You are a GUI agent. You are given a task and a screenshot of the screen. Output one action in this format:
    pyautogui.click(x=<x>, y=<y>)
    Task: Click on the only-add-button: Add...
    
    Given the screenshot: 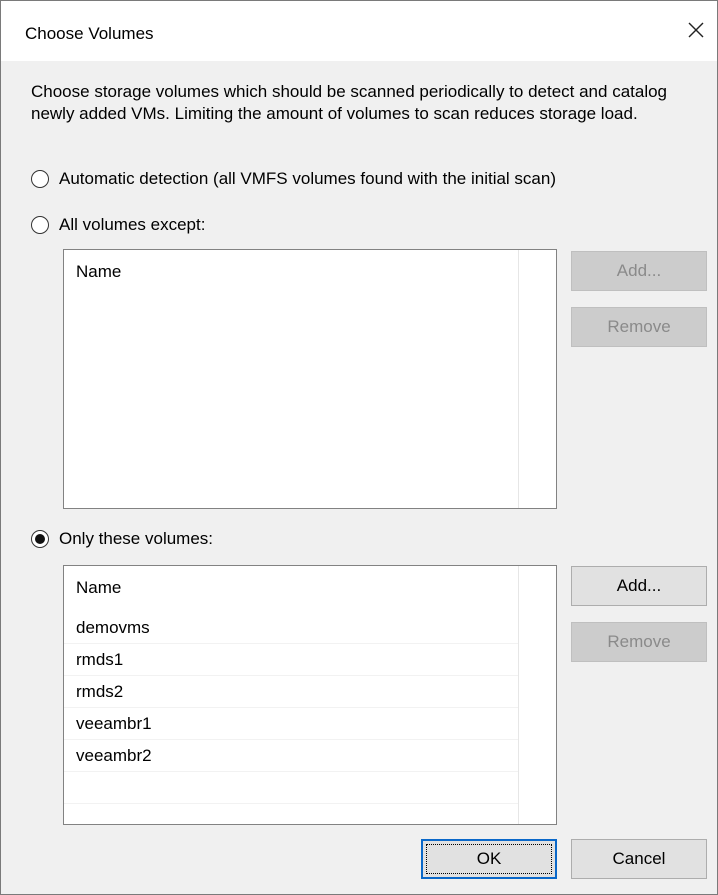 What is the action you would take?
    pyautogui.click(x=639, y=586)
    